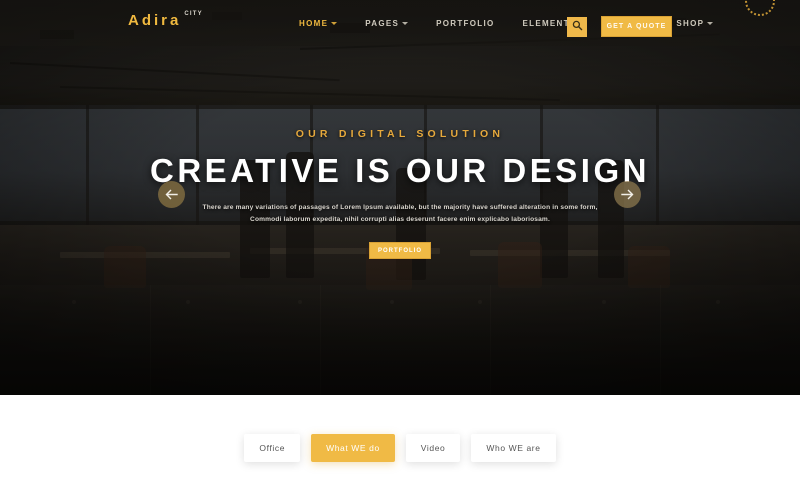  I want to click on get-a-quote-button: GET A QUOTE, so click(636, 26).